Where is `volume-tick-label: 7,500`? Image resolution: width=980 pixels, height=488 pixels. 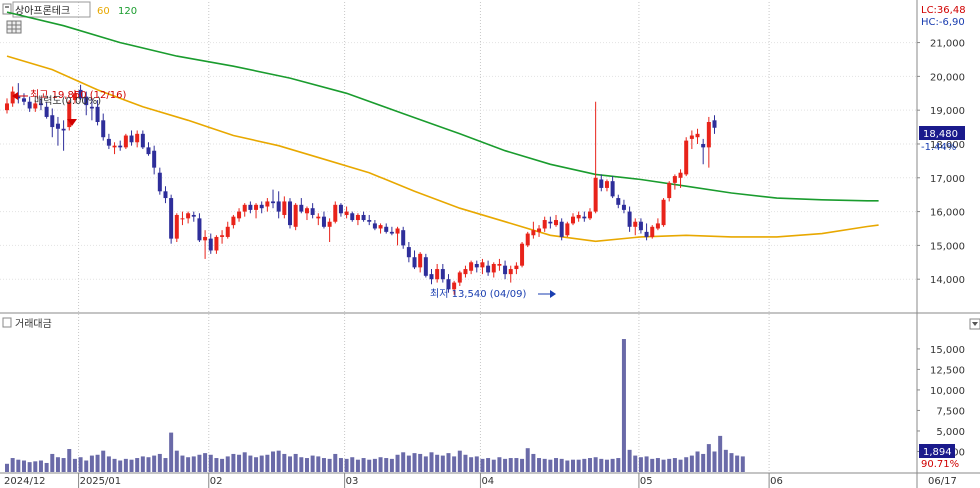 volume-tick-label: 7,500 is located at coordinates (950, 411).